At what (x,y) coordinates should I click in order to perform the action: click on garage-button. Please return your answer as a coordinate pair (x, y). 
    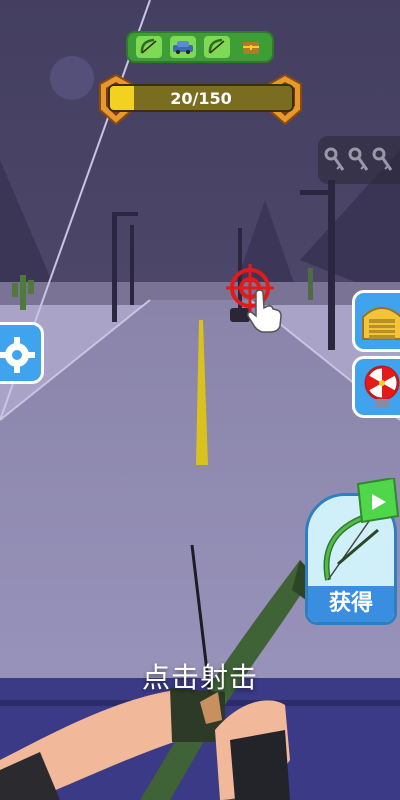
    Looking at the image, I should click on (376, 321).